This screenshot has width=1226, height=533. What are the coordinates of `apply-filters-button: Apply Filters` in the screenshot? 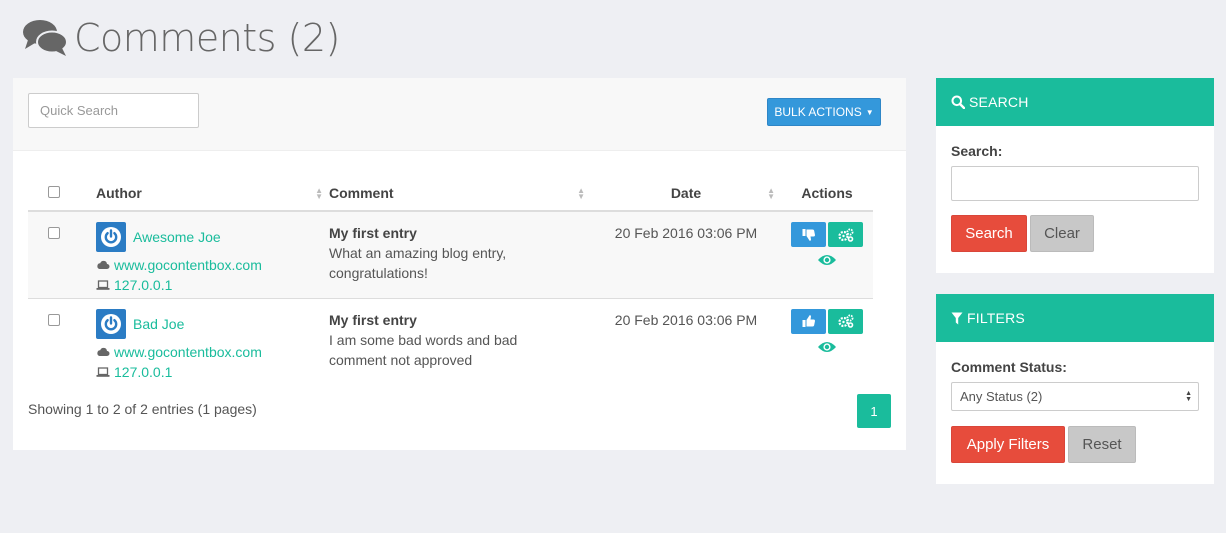 It's located at (1008, 444).